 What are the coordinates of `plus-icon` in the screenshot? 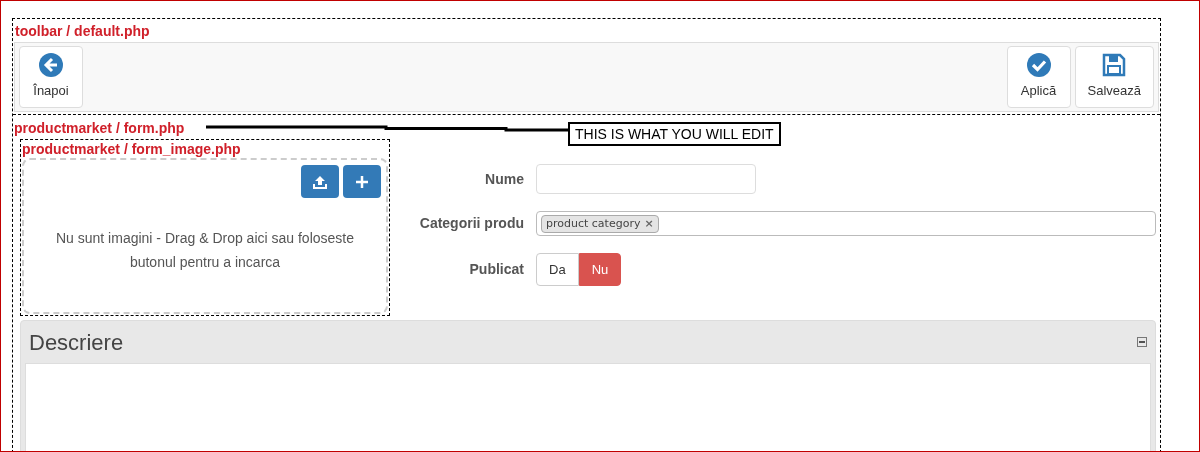 It's located at (362, 181).